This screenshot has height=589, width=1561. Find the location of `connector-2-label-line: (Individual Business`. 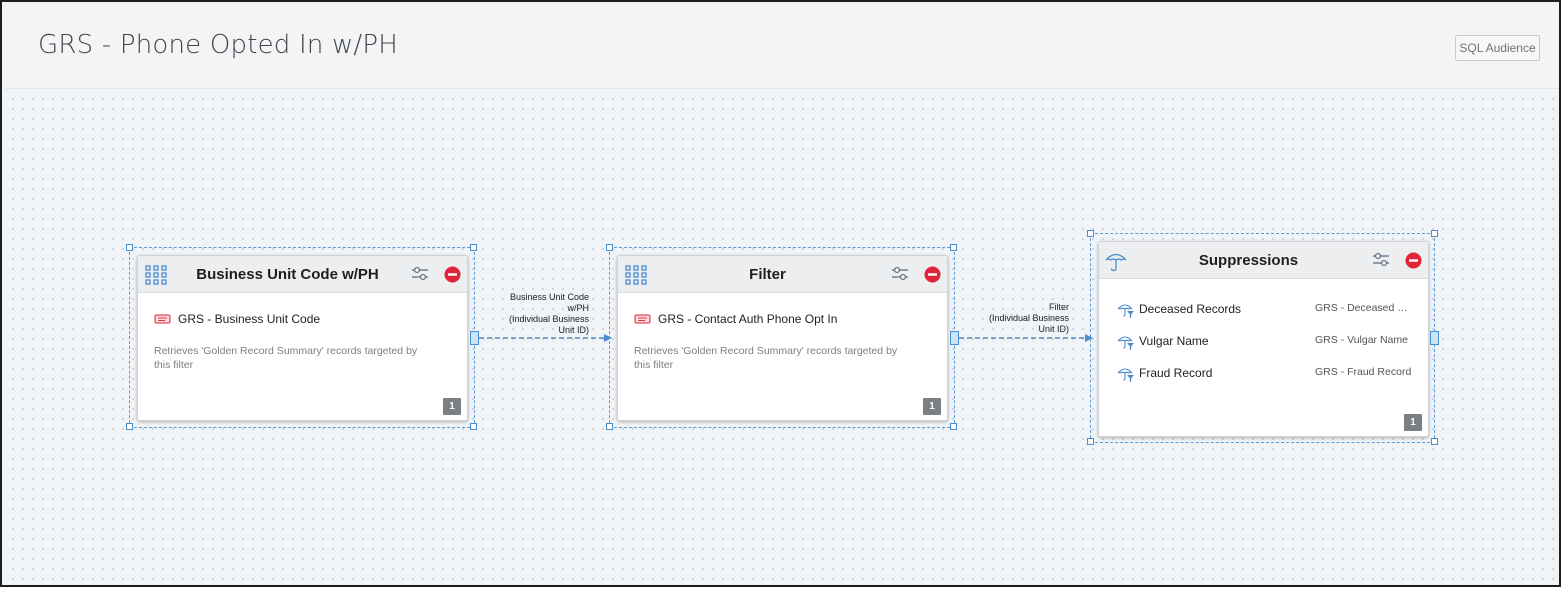

connector-2-label-line: (Individual Business is located at coordinates (1028, 318).